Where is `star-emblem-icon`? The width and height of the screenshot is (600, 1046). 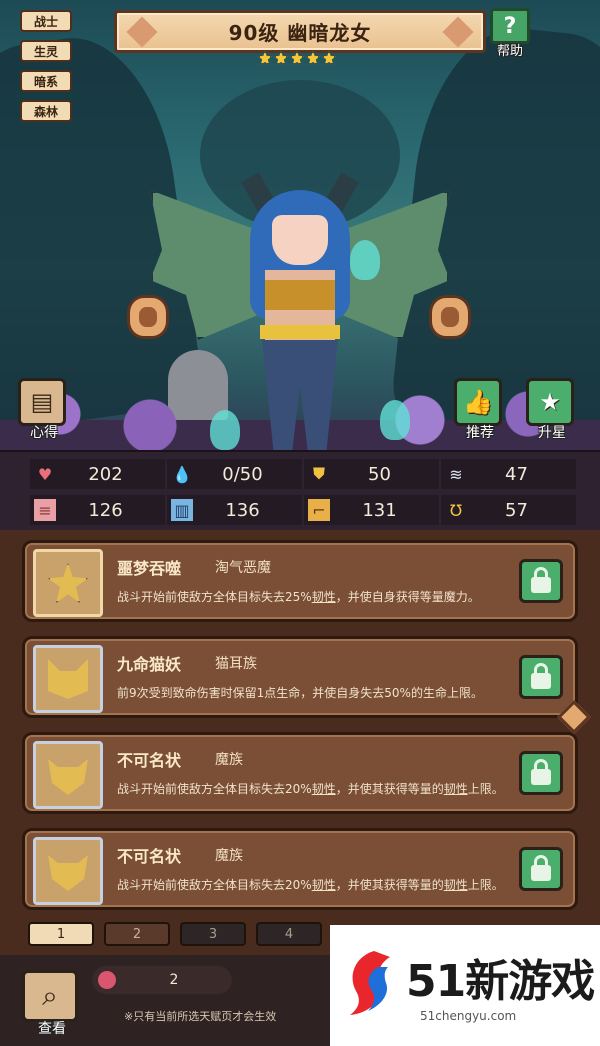
star-emblem-icon is located at coordinates (68, 583).